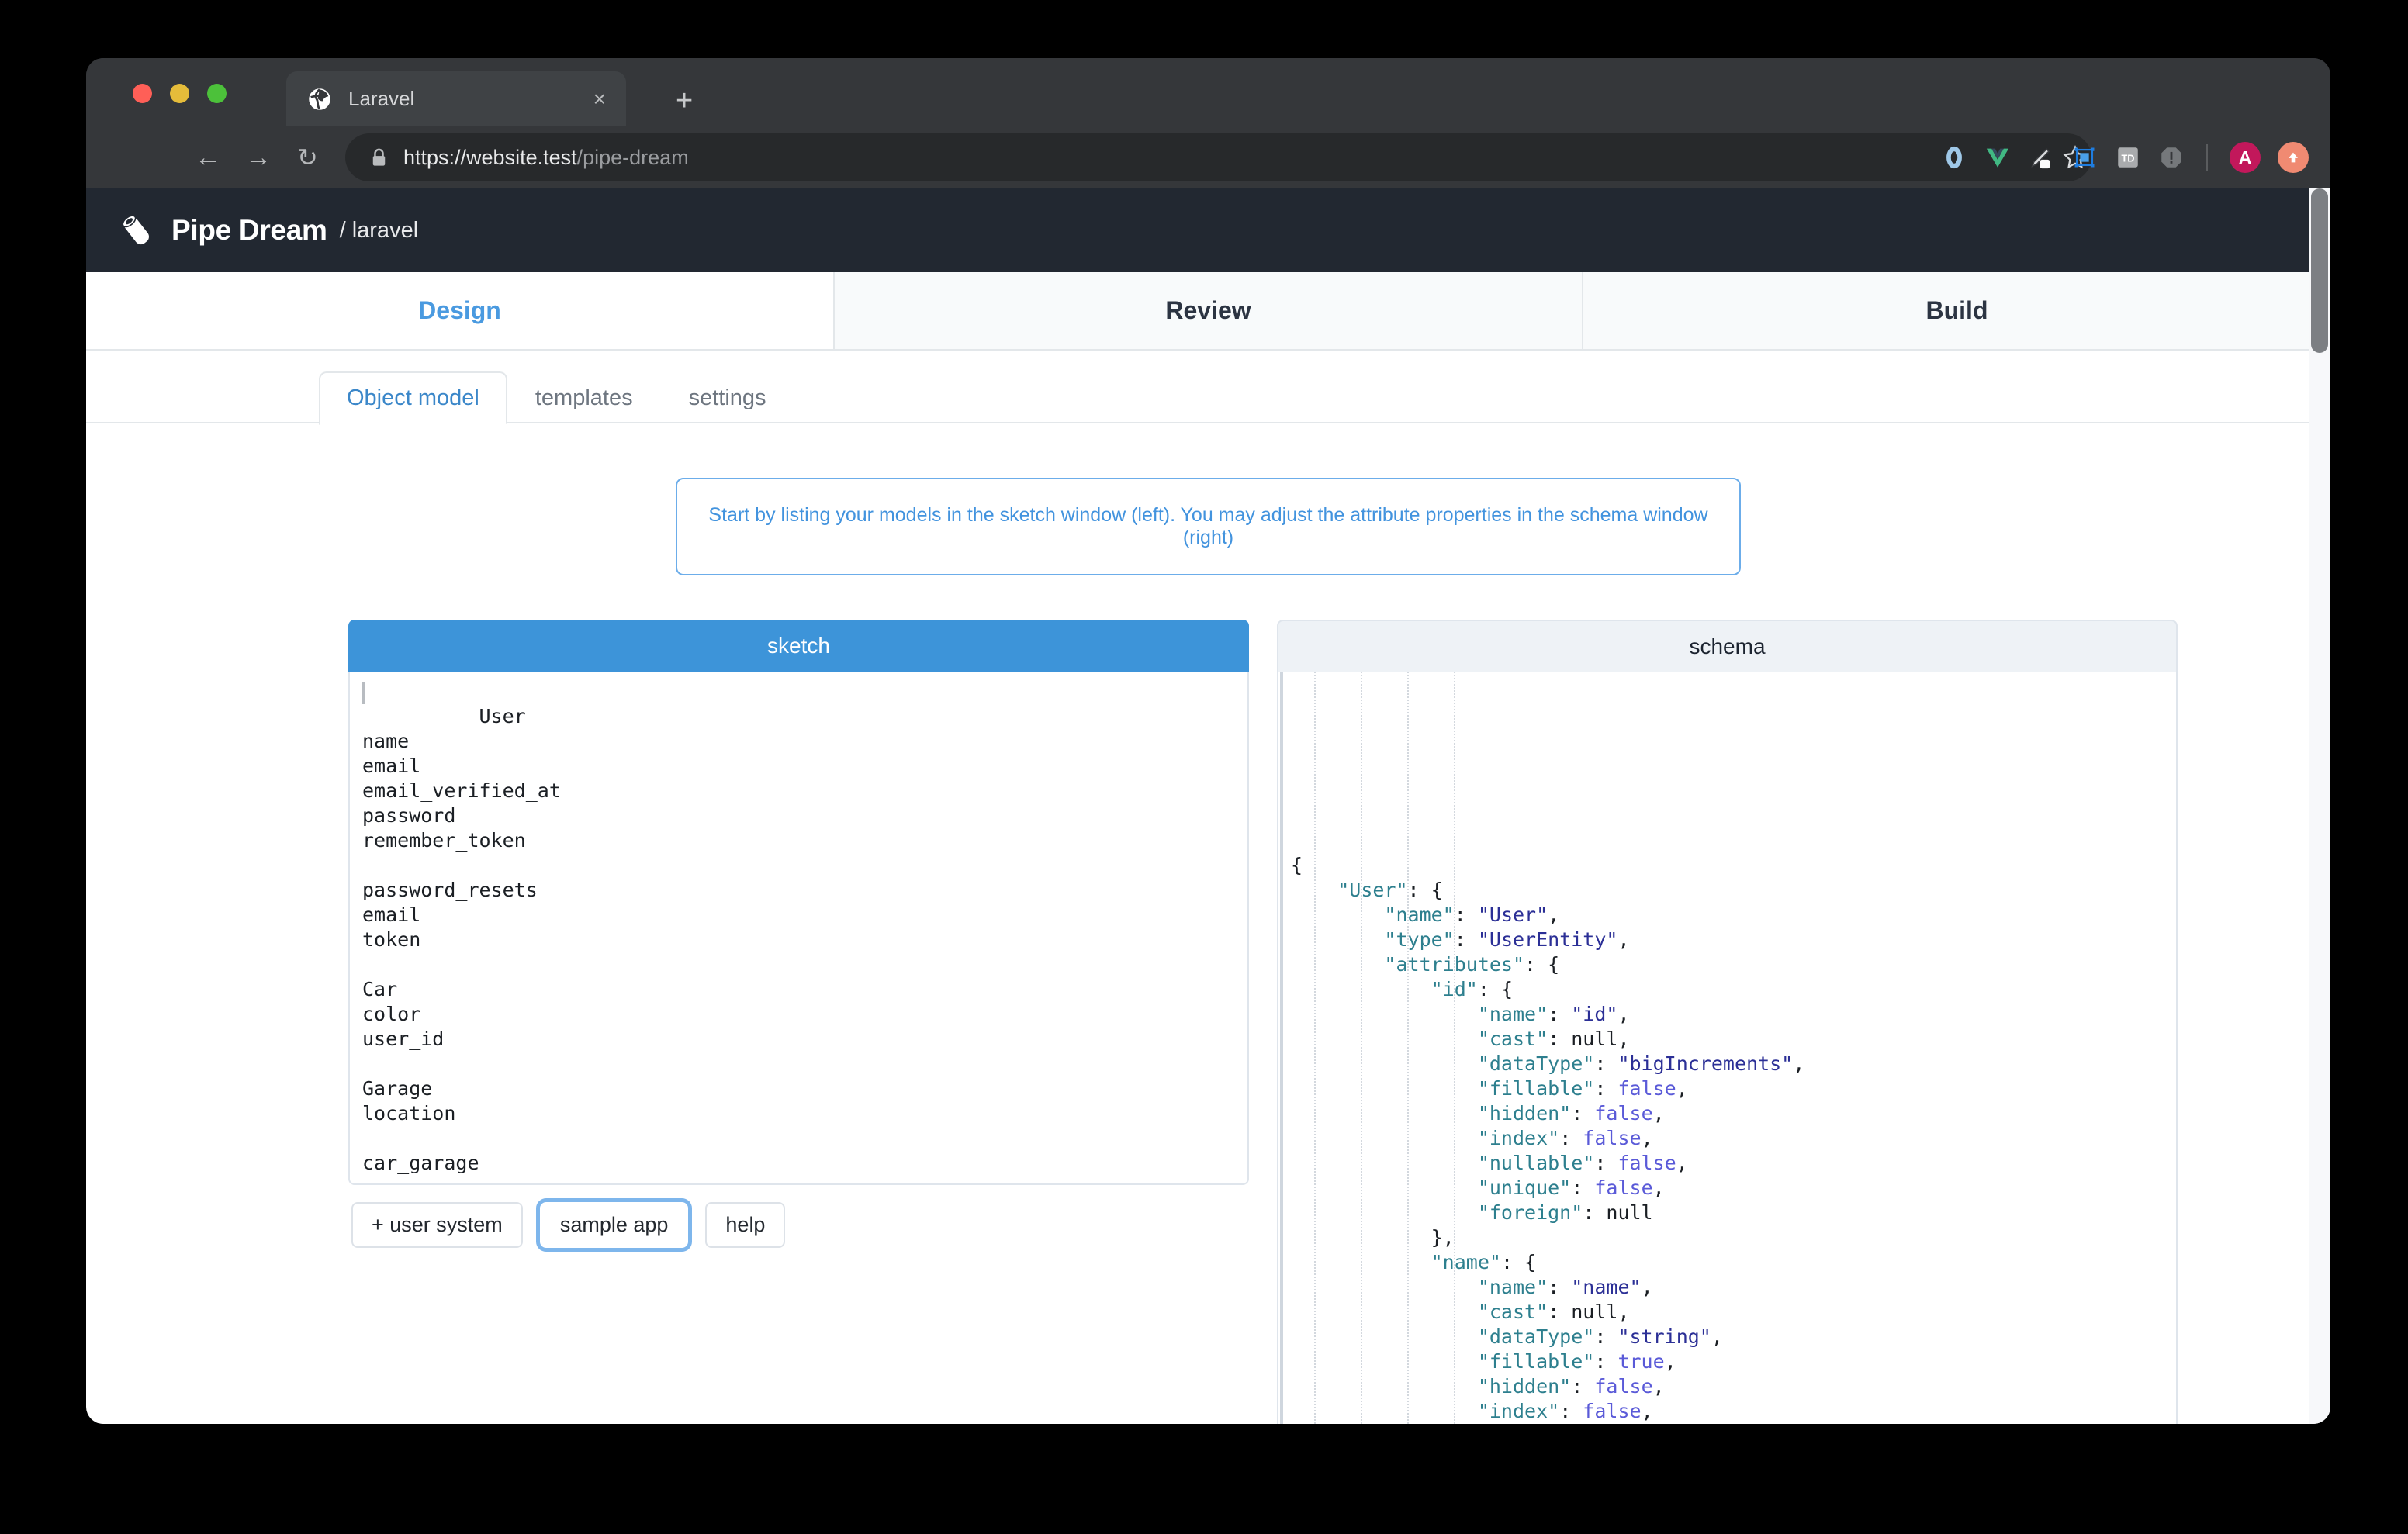 The height and width of the screenshot is (1534, 2408). I want to click on tab-design: Design, so click(460, 310).